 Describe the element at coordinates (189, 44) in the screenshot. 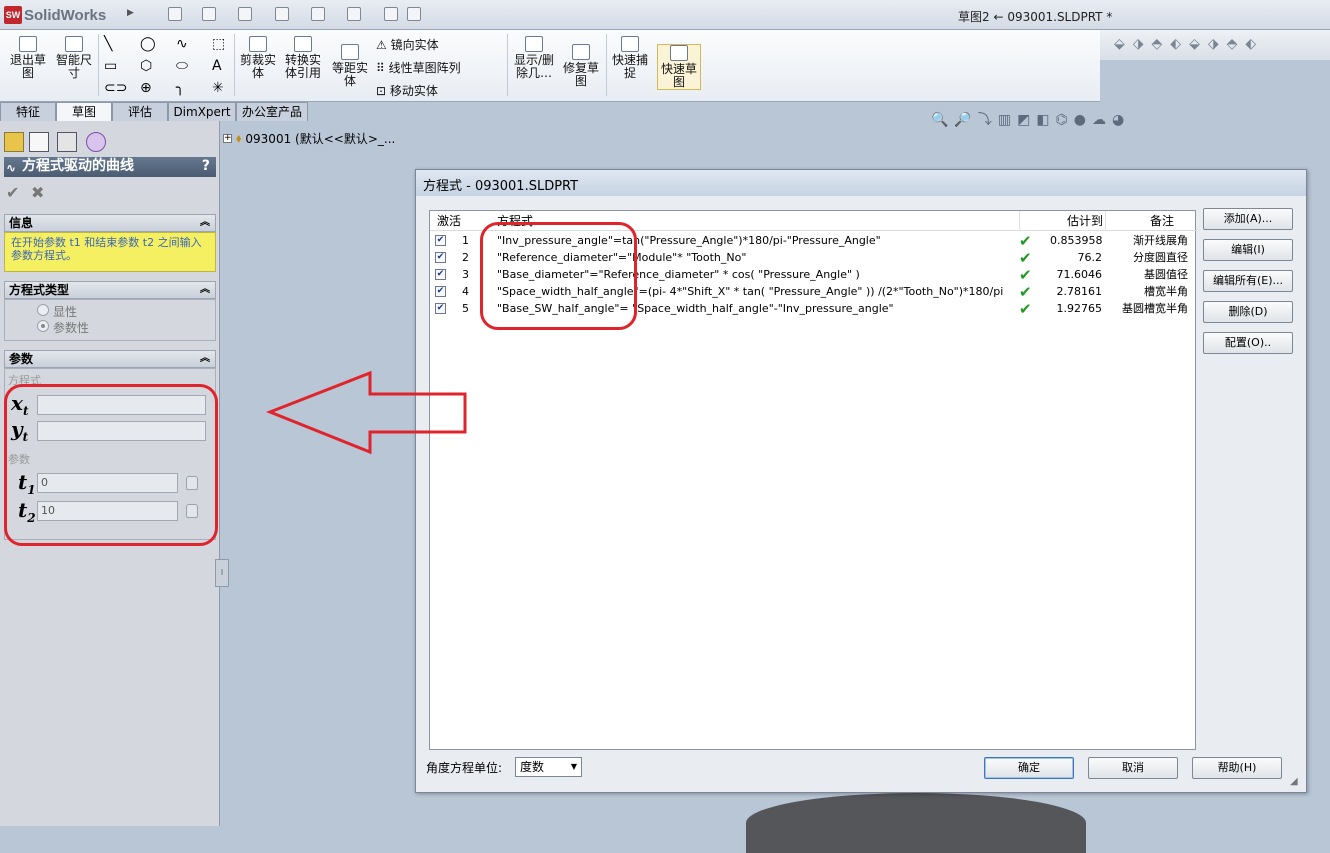

I see `spline-icon: ∿` at that location.